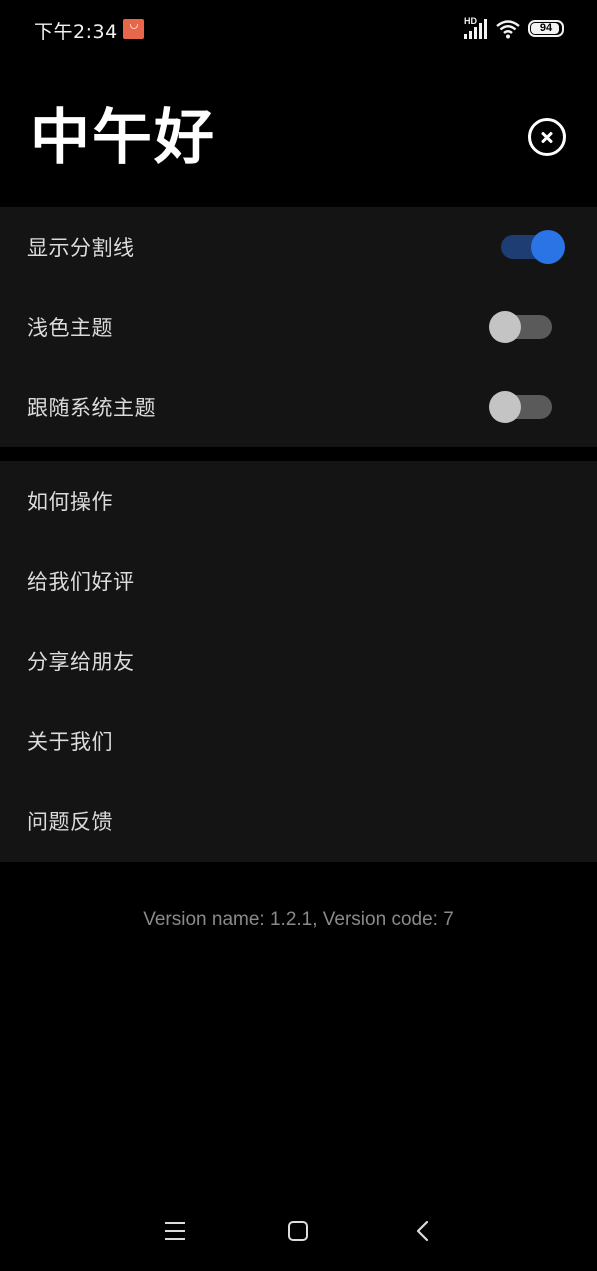 Image resolution: width=597 pixels, height=1271 pixels. I want to click on setting-label: 浅色主题, so click(70, 328).